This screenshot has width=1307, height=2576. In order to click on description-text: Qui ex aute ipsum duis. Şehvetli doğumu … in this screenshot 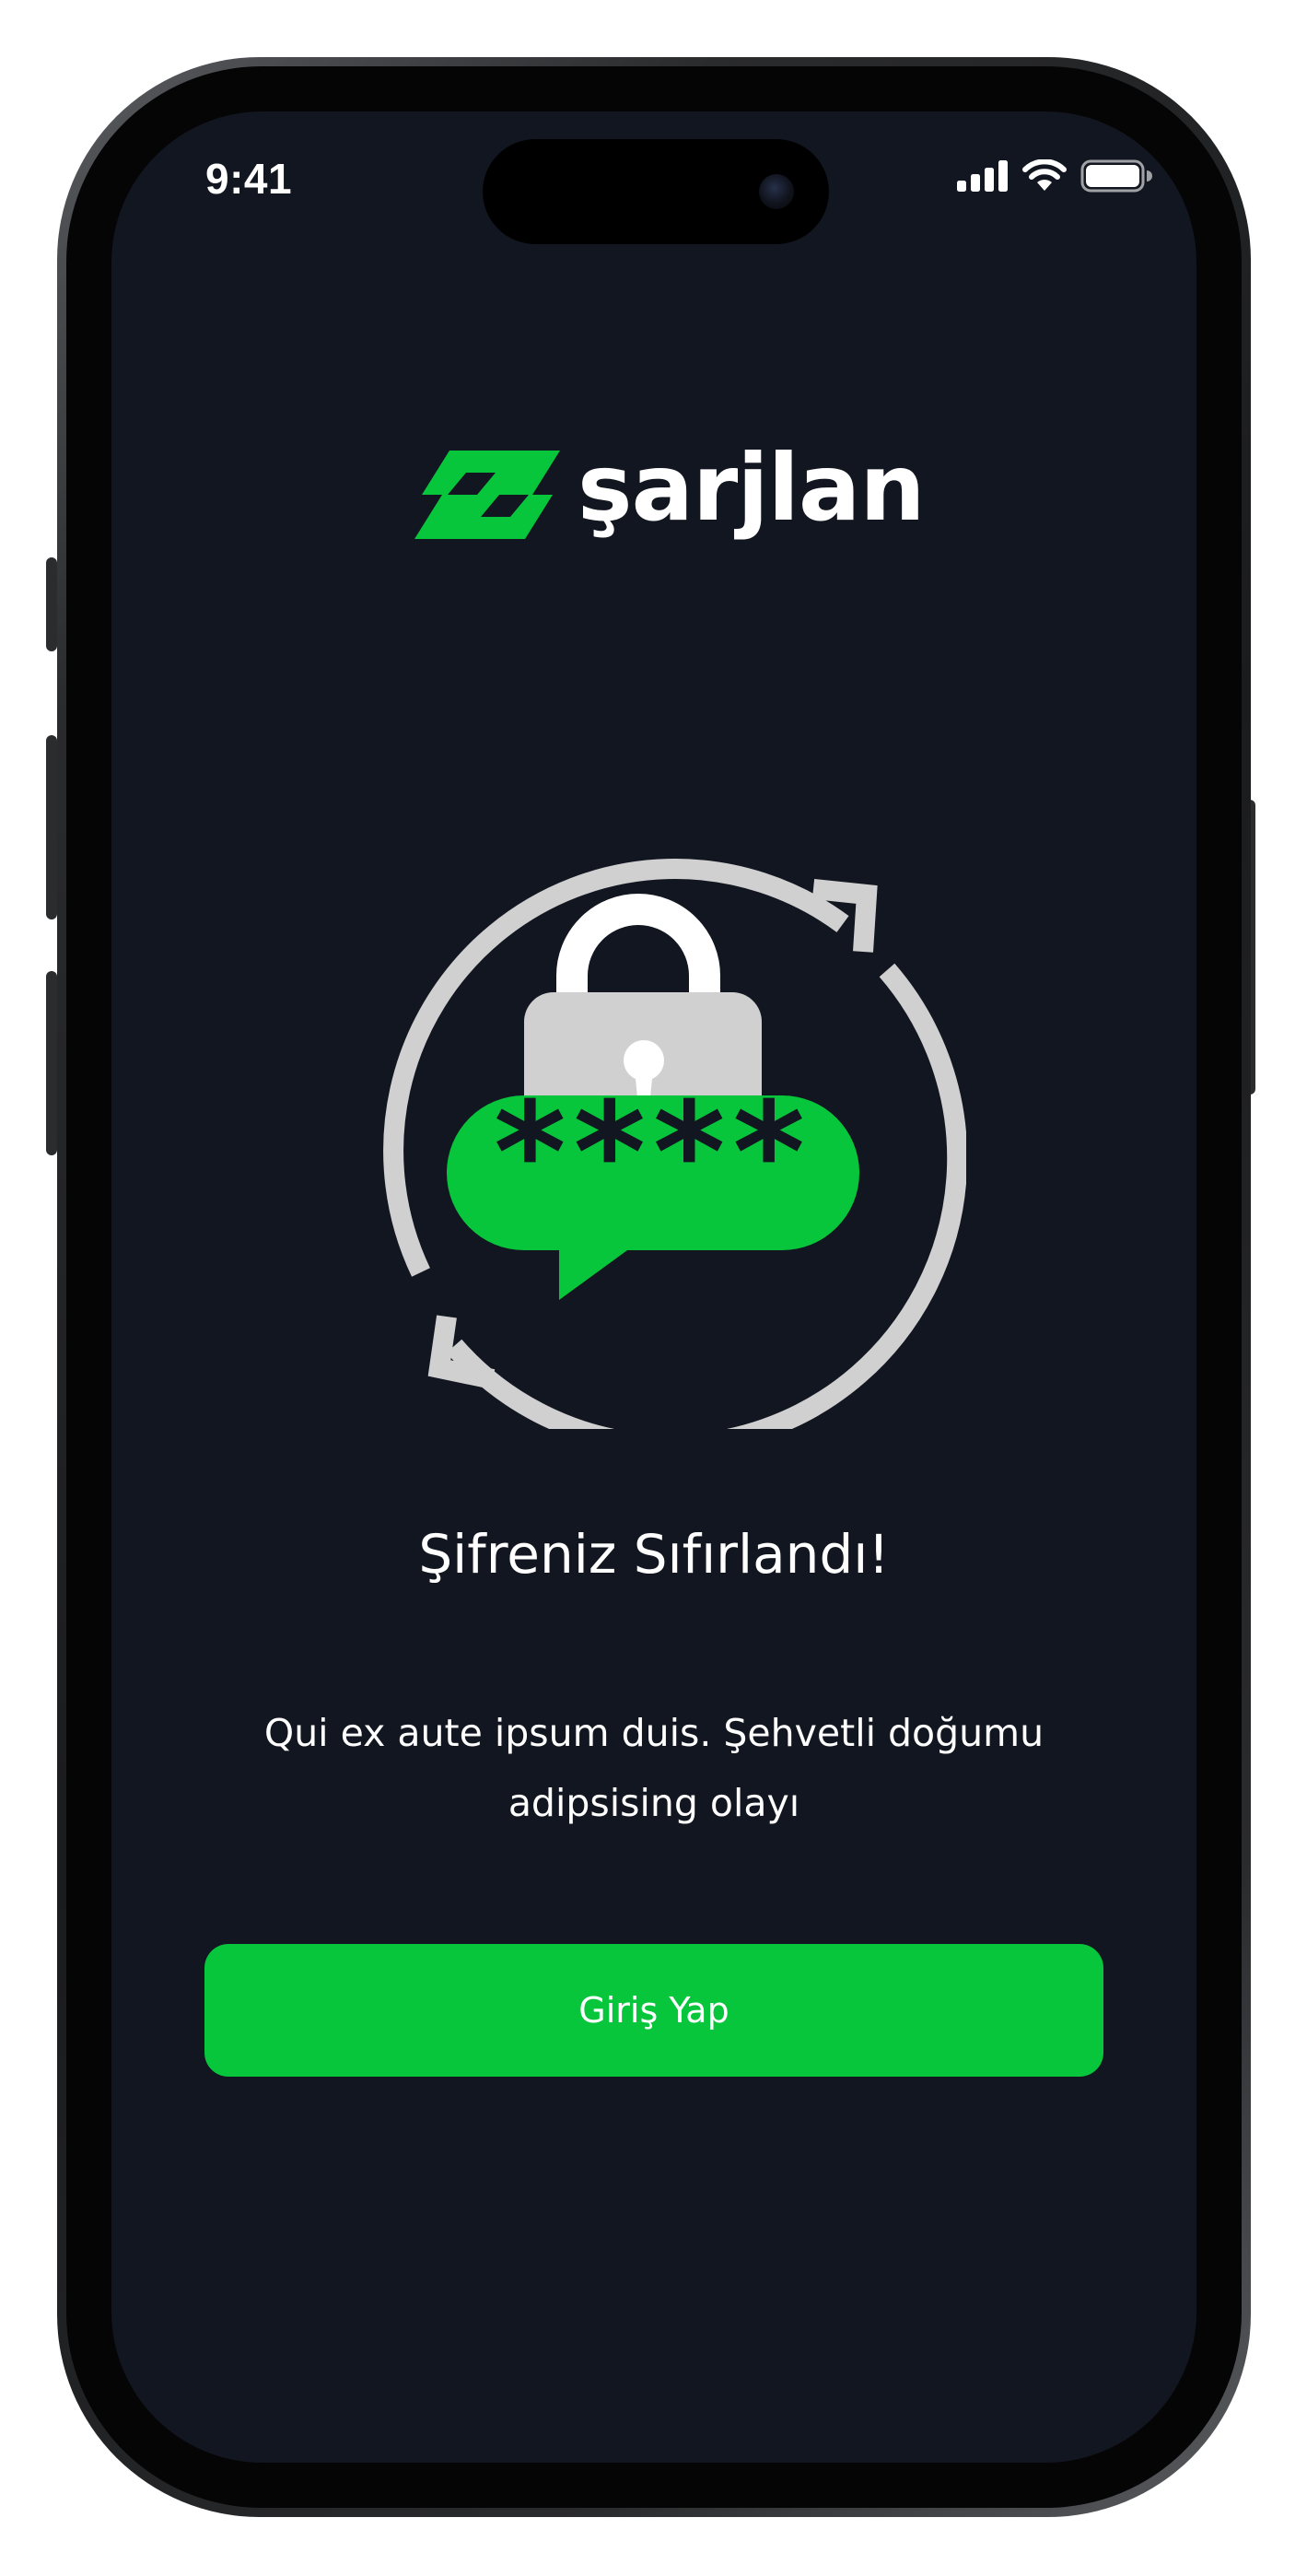, I will do `click(653, 1768)`.